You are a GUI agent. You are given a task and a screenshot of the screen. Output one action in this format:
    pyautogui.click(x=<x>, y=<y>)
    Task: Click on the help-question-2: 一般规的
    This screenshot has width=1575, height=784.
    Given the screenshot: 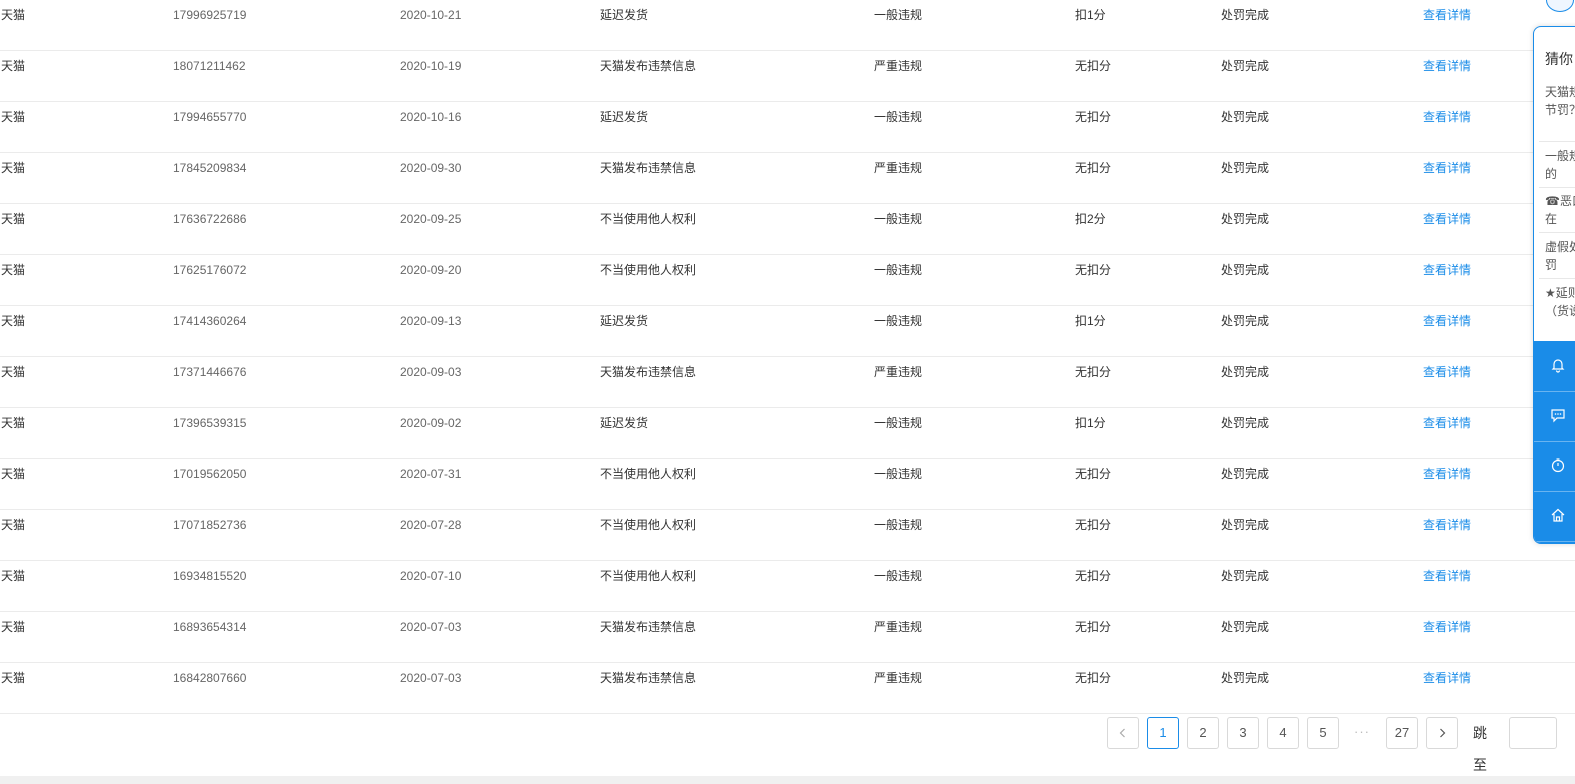 What is the action you would take?
    pyautogui.click(x=1560, y=165)
    